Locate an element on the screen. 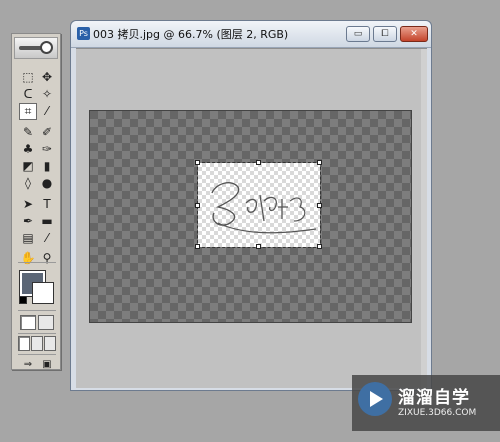 Image resolution: width=500 pixels, height=442 pixels. dodge-tool-icon: ● is located at coordinates (47, 183).